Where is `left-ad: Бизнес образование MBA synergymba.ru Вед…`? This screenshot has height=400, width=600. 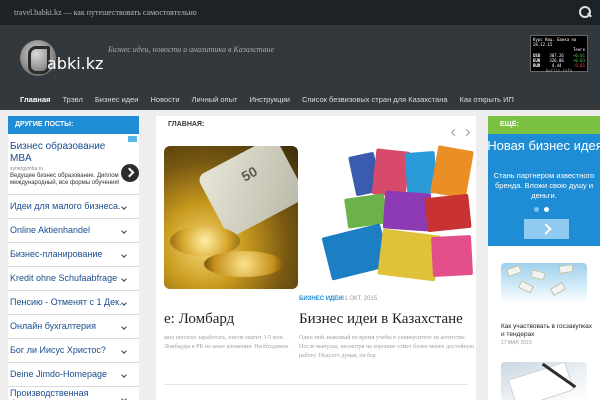
left-ad: Бизнес образование MBA synergymba.ru Вед… is located at coordinates (73, 164).